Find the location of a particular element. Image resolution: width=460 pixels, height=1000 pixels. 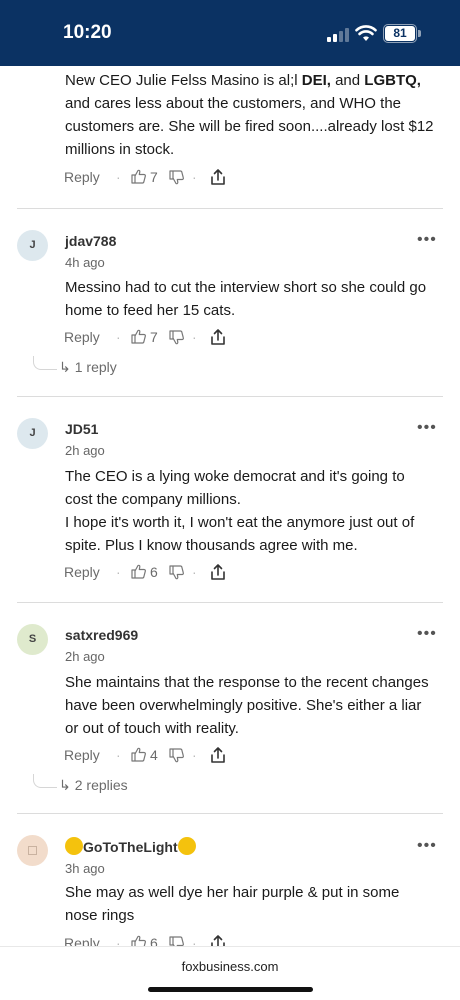

status-time: 10:20 is located at coordinates (87, 32).